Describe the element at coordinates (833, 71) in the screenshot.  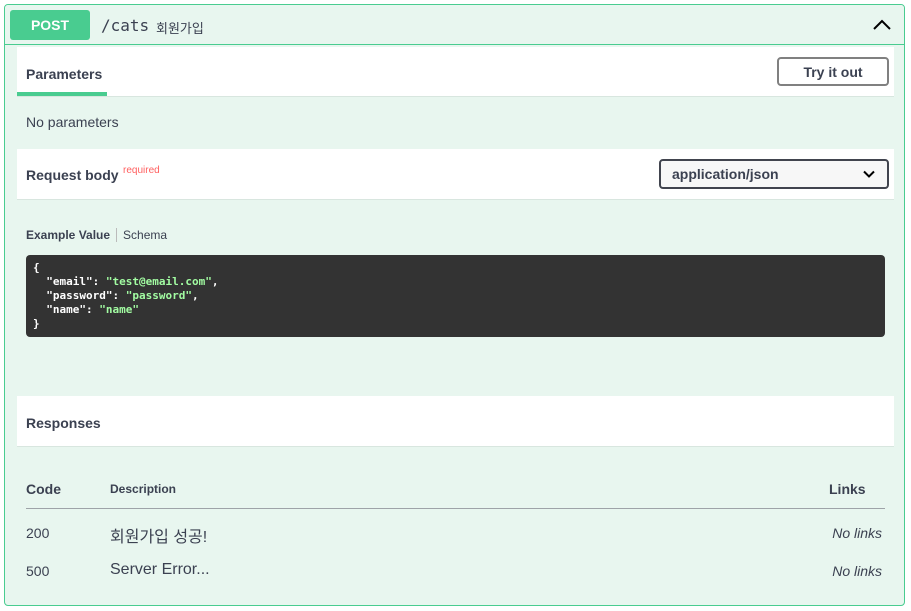
I see `try-it-out-button: Try it out` at that location.